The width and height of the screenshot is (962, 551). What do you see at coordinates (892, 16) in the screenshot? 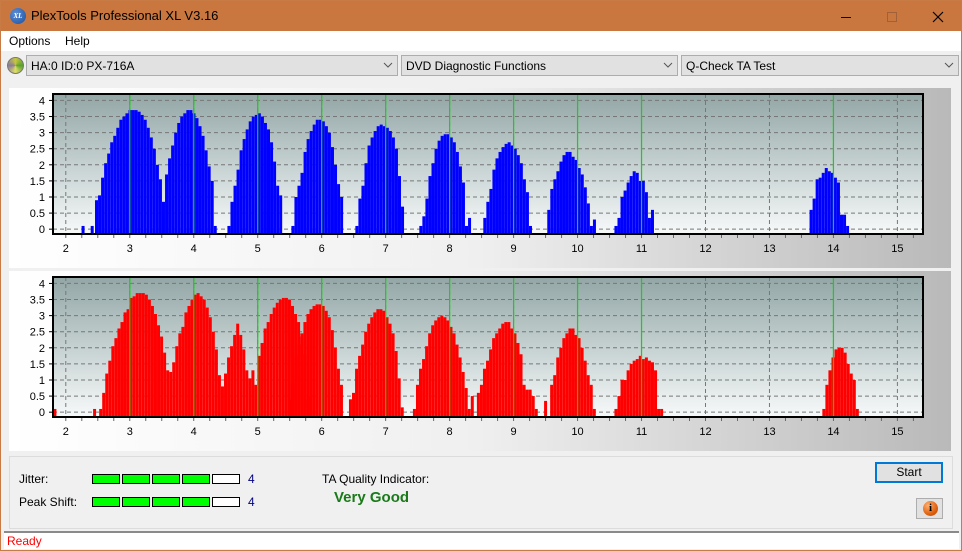
I see `maximize-button` at bounding box center [892, 16].